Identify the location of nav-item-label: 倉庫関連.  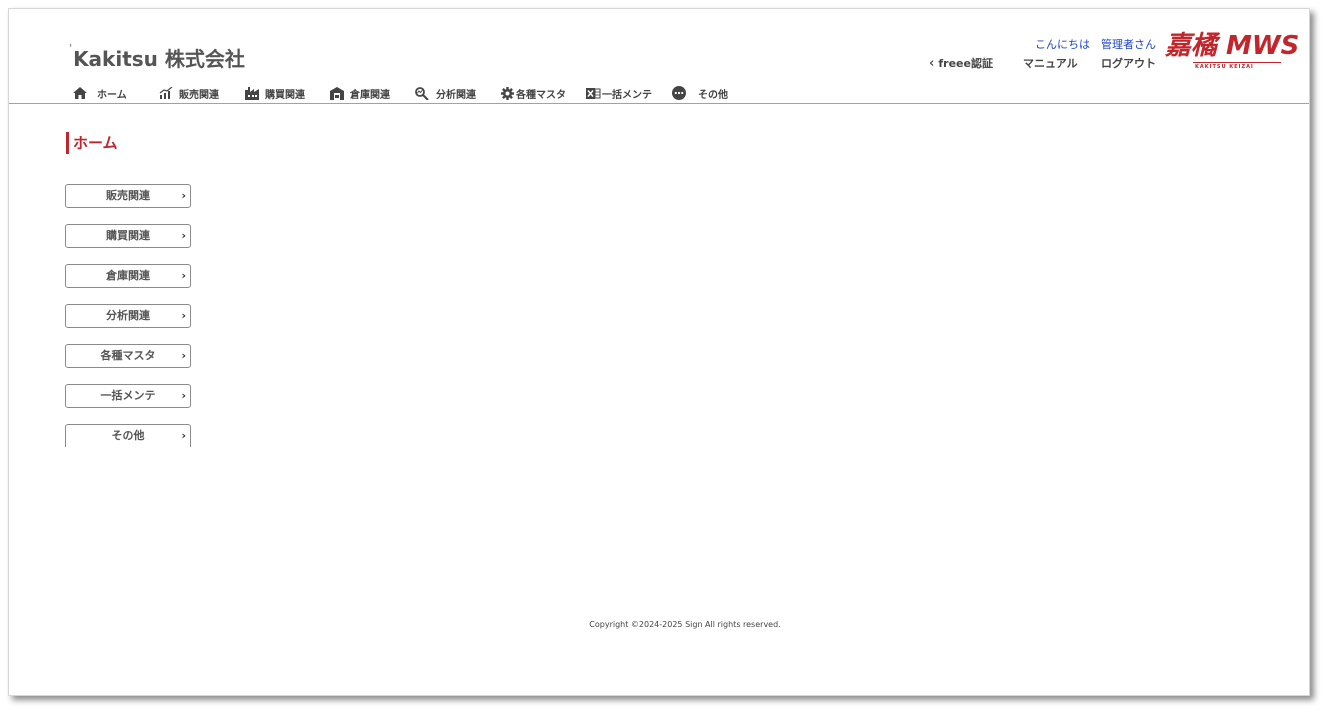
(370, 95).